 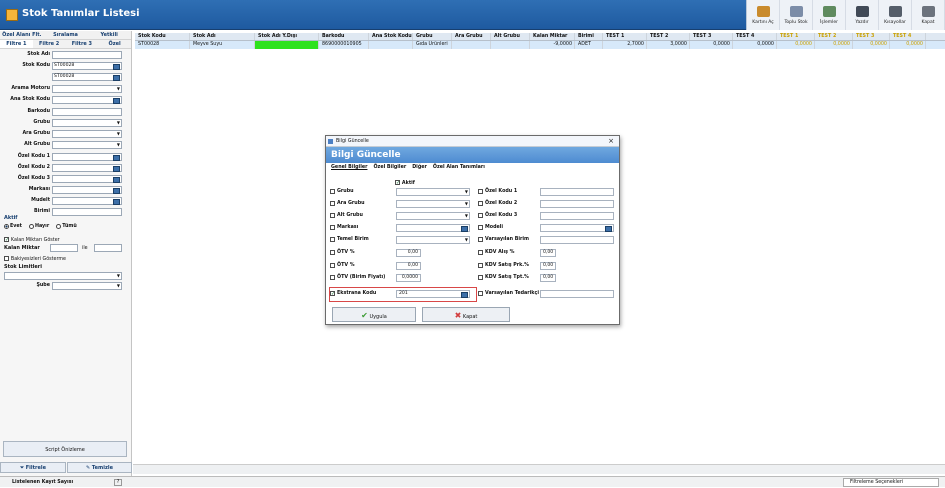 What do you see at coordinates (109, 35) in the screenshot?
I see `tab-top-2: Yetkili` at bounding box center [109, 35].